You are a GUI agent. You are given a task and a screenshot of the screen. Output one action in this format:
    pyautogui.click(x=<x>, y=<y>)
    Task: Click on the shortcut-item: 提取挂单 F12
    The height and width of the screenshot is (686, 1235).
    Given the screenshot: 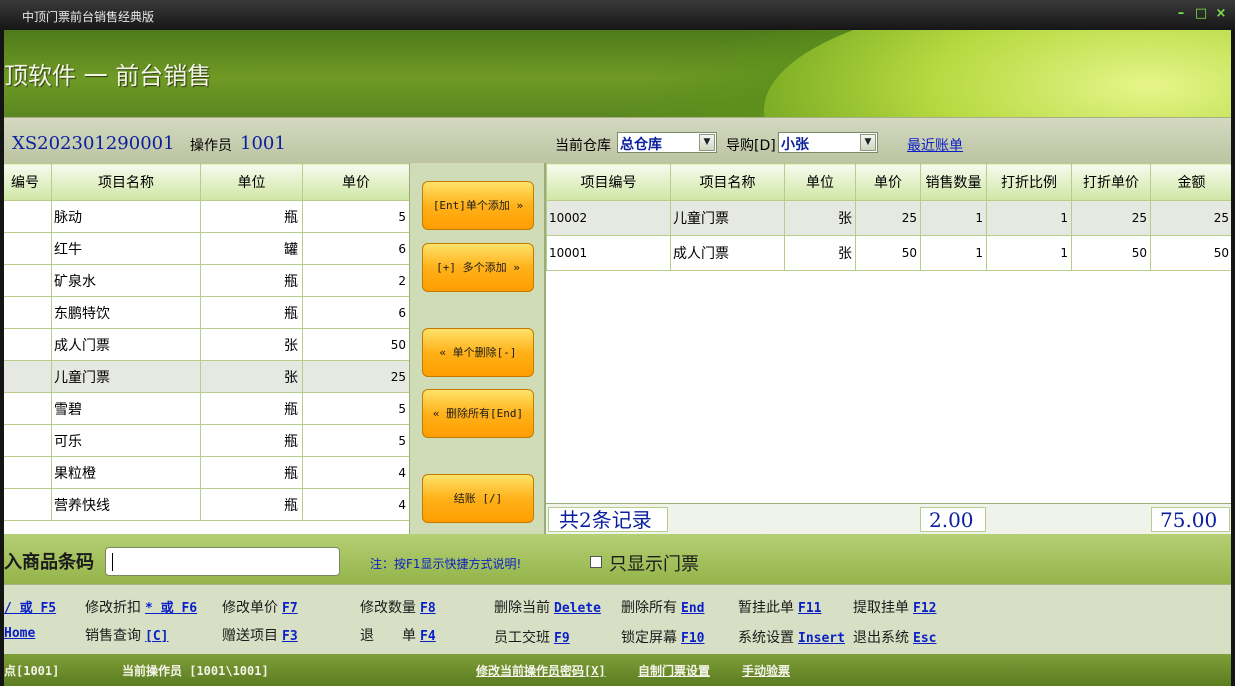 What is the action you would take?
    pyautogui.click(x=894, y=607)
    